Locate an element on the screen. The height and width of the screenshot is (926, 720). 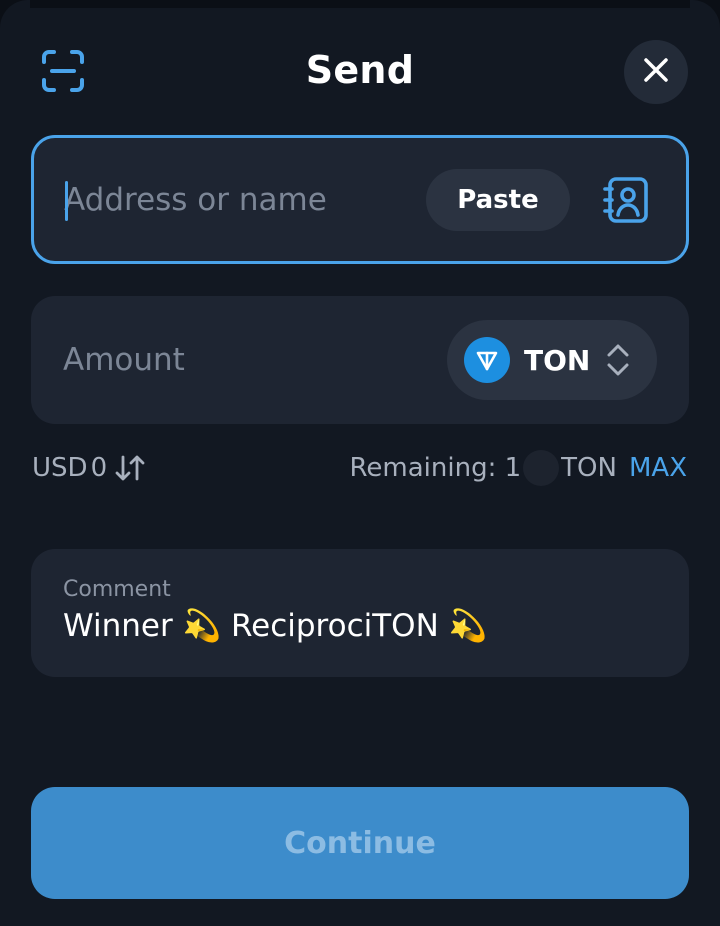
token-selector: TON is located at coordinates (552, 360).